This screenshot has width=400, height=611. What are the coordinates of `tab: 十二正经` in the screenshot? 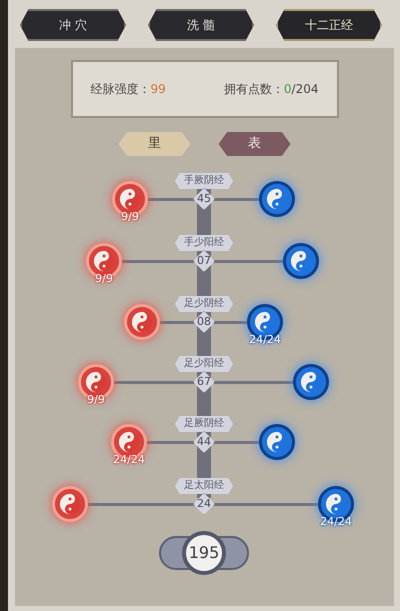 It's located at (329, 25).